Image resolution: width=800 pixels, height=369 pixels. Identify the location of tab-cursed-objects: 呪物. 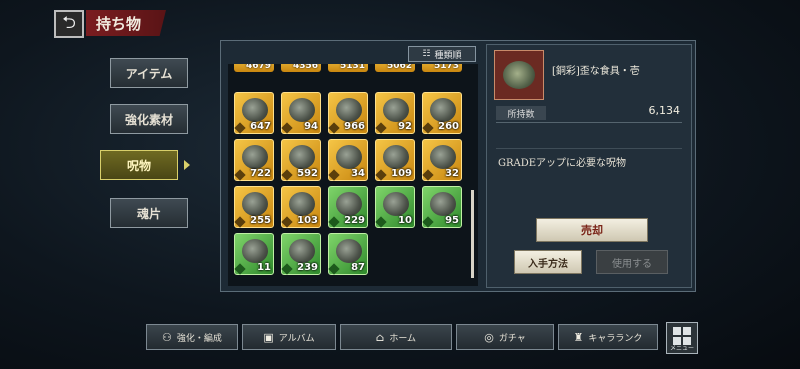
(139, 165).